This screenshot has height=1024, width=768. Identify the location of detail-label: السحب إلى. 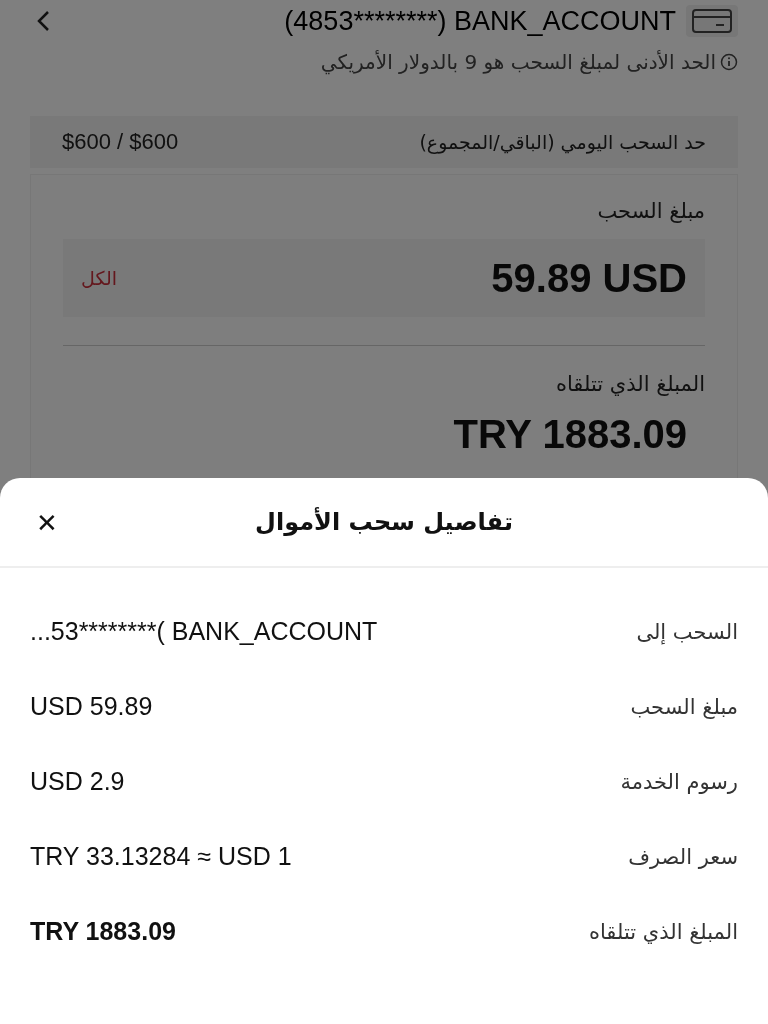
(687, 631).